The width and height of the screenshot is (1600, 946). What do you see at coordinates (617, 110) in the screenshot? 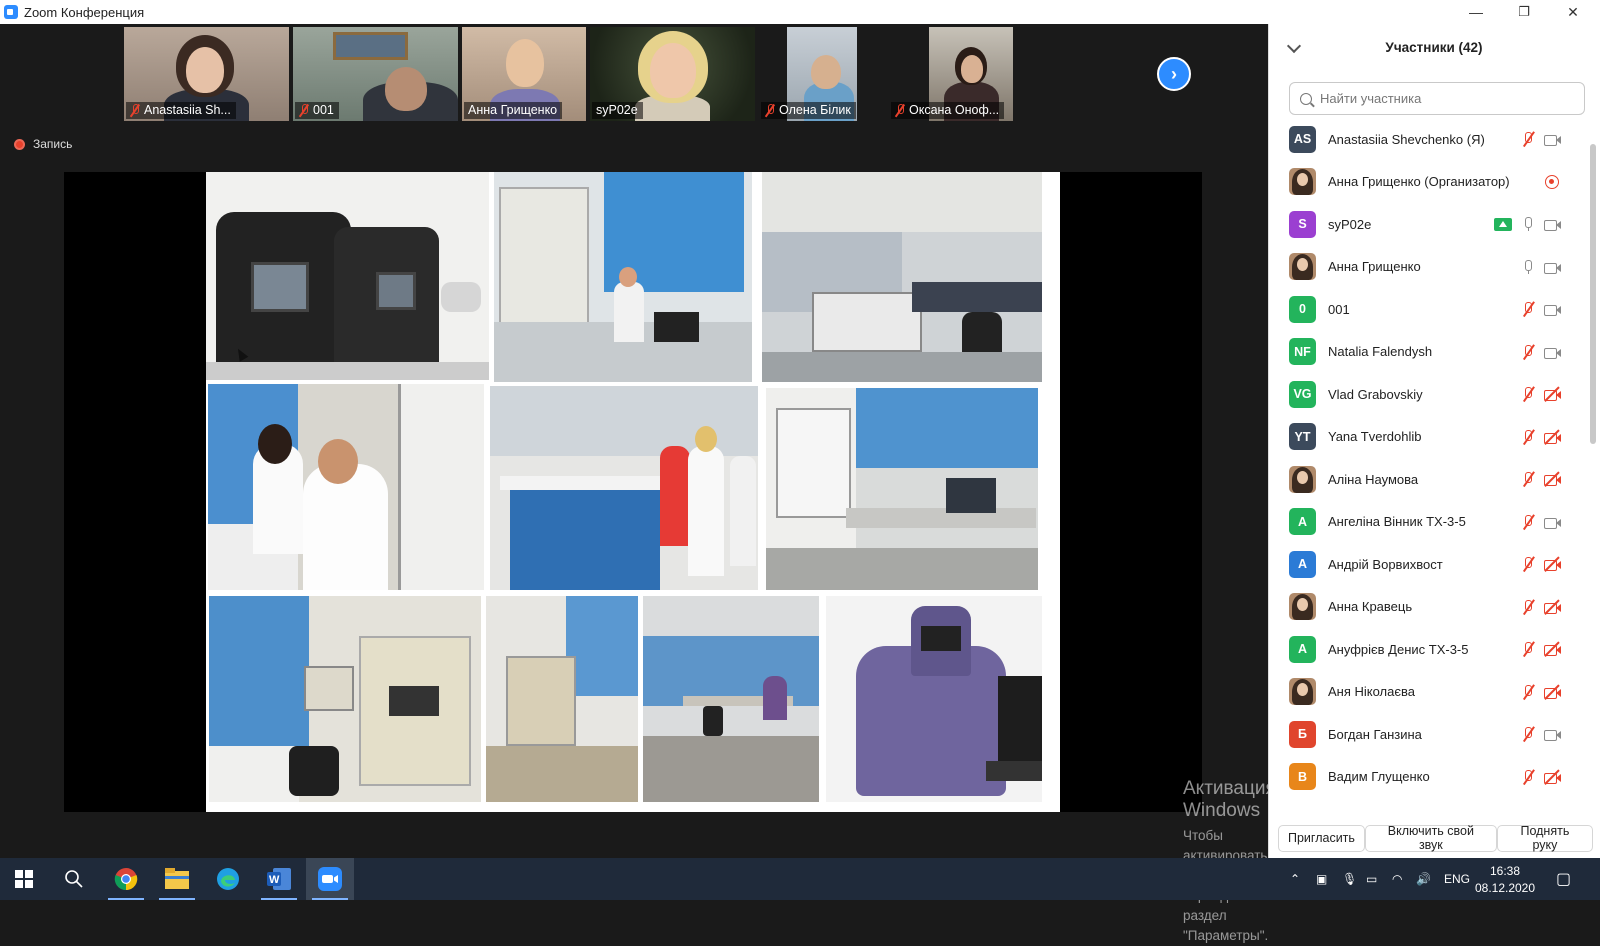
I see `thumbnail-nameplate: syP02e` at bounding box center [617, 110].